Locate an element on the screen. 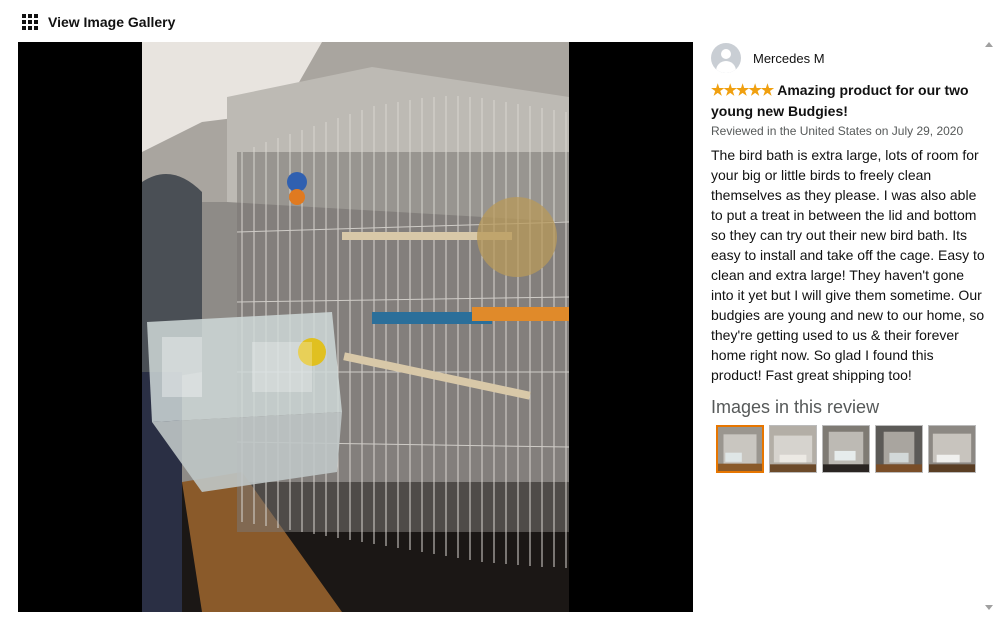 This screenshot has width=993, height=629. scroll-down-arrow-icon is located at coordinates (989, 607).